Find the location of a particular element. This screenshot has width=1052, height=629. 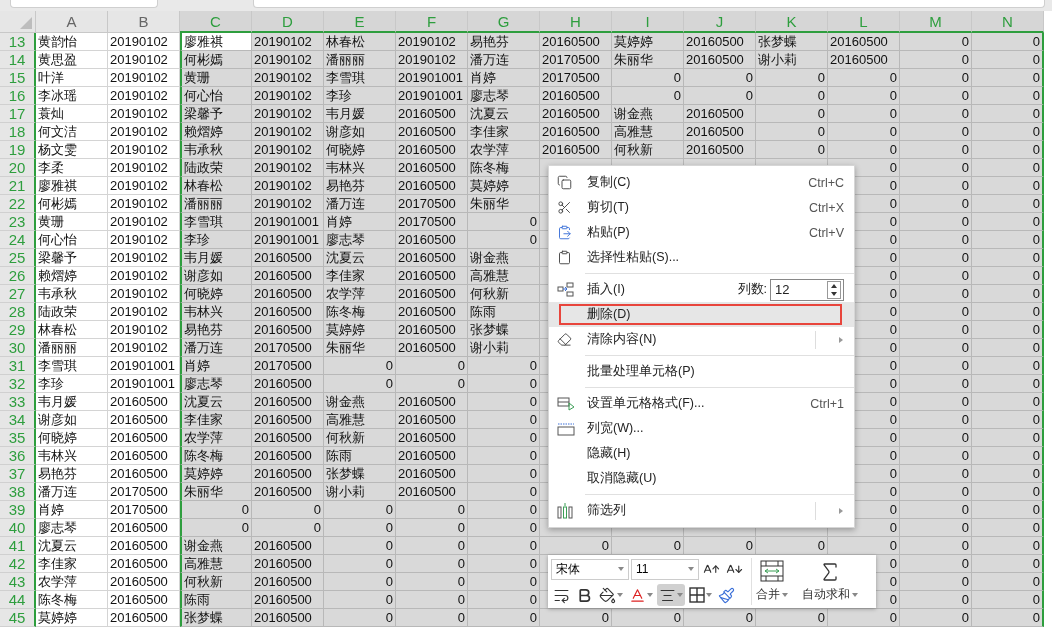

menu-item: 清除内容(N) is located at coordinates (686, 339).